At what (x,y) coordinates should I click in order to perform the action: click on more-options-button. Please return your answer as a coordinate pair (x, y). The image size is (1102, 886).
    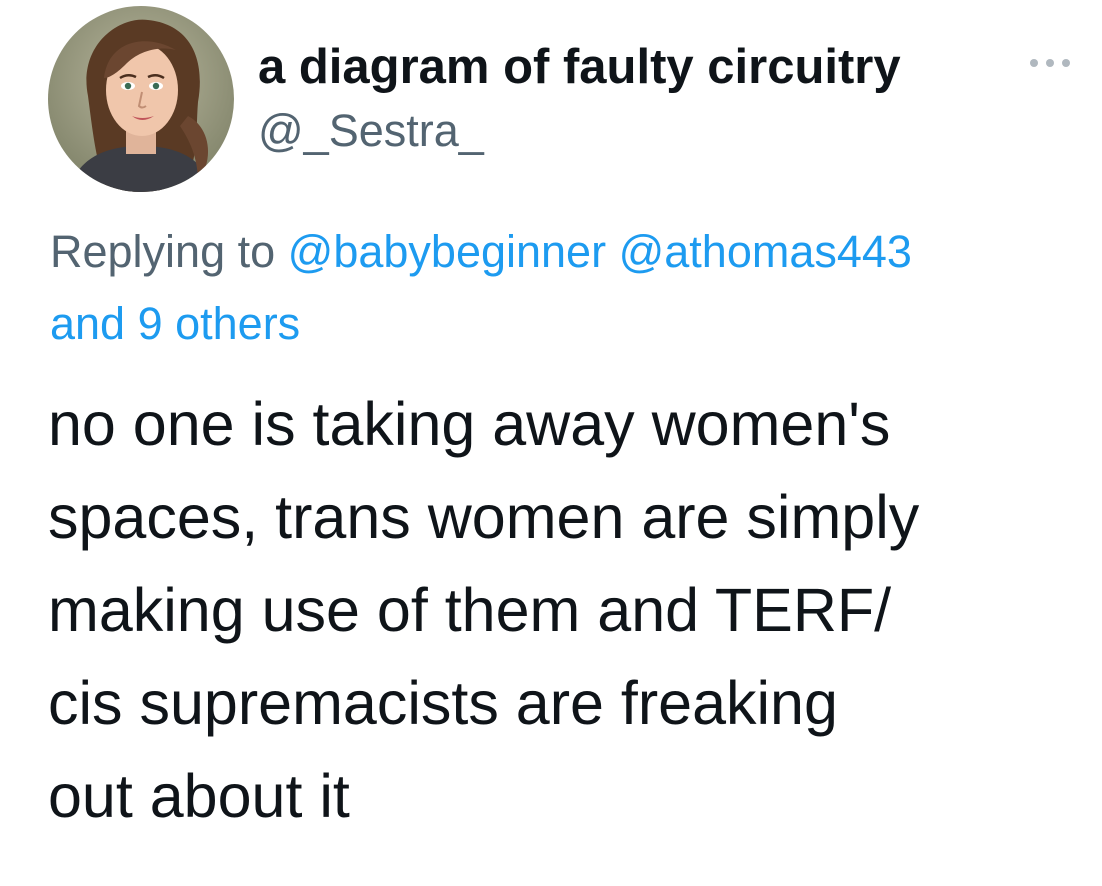
    Looking at the image, I should click on (1050, 63).